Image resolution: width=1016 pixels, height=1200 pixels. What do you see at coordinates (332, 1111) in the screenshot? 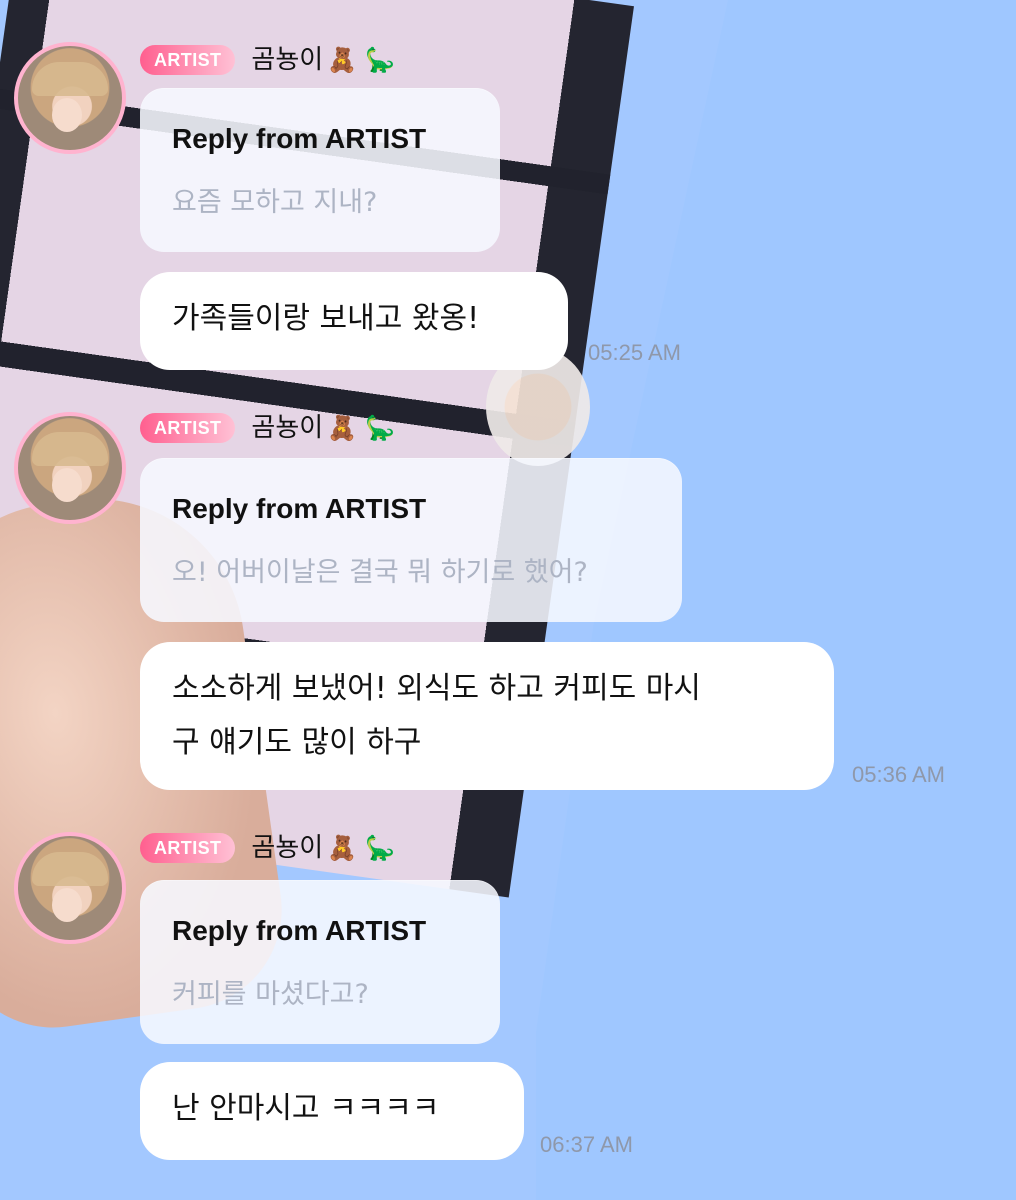
I see `chat-message: 난 안마시고 ㅋㅋㅋㅋ` at bounding box center [332, 1111].